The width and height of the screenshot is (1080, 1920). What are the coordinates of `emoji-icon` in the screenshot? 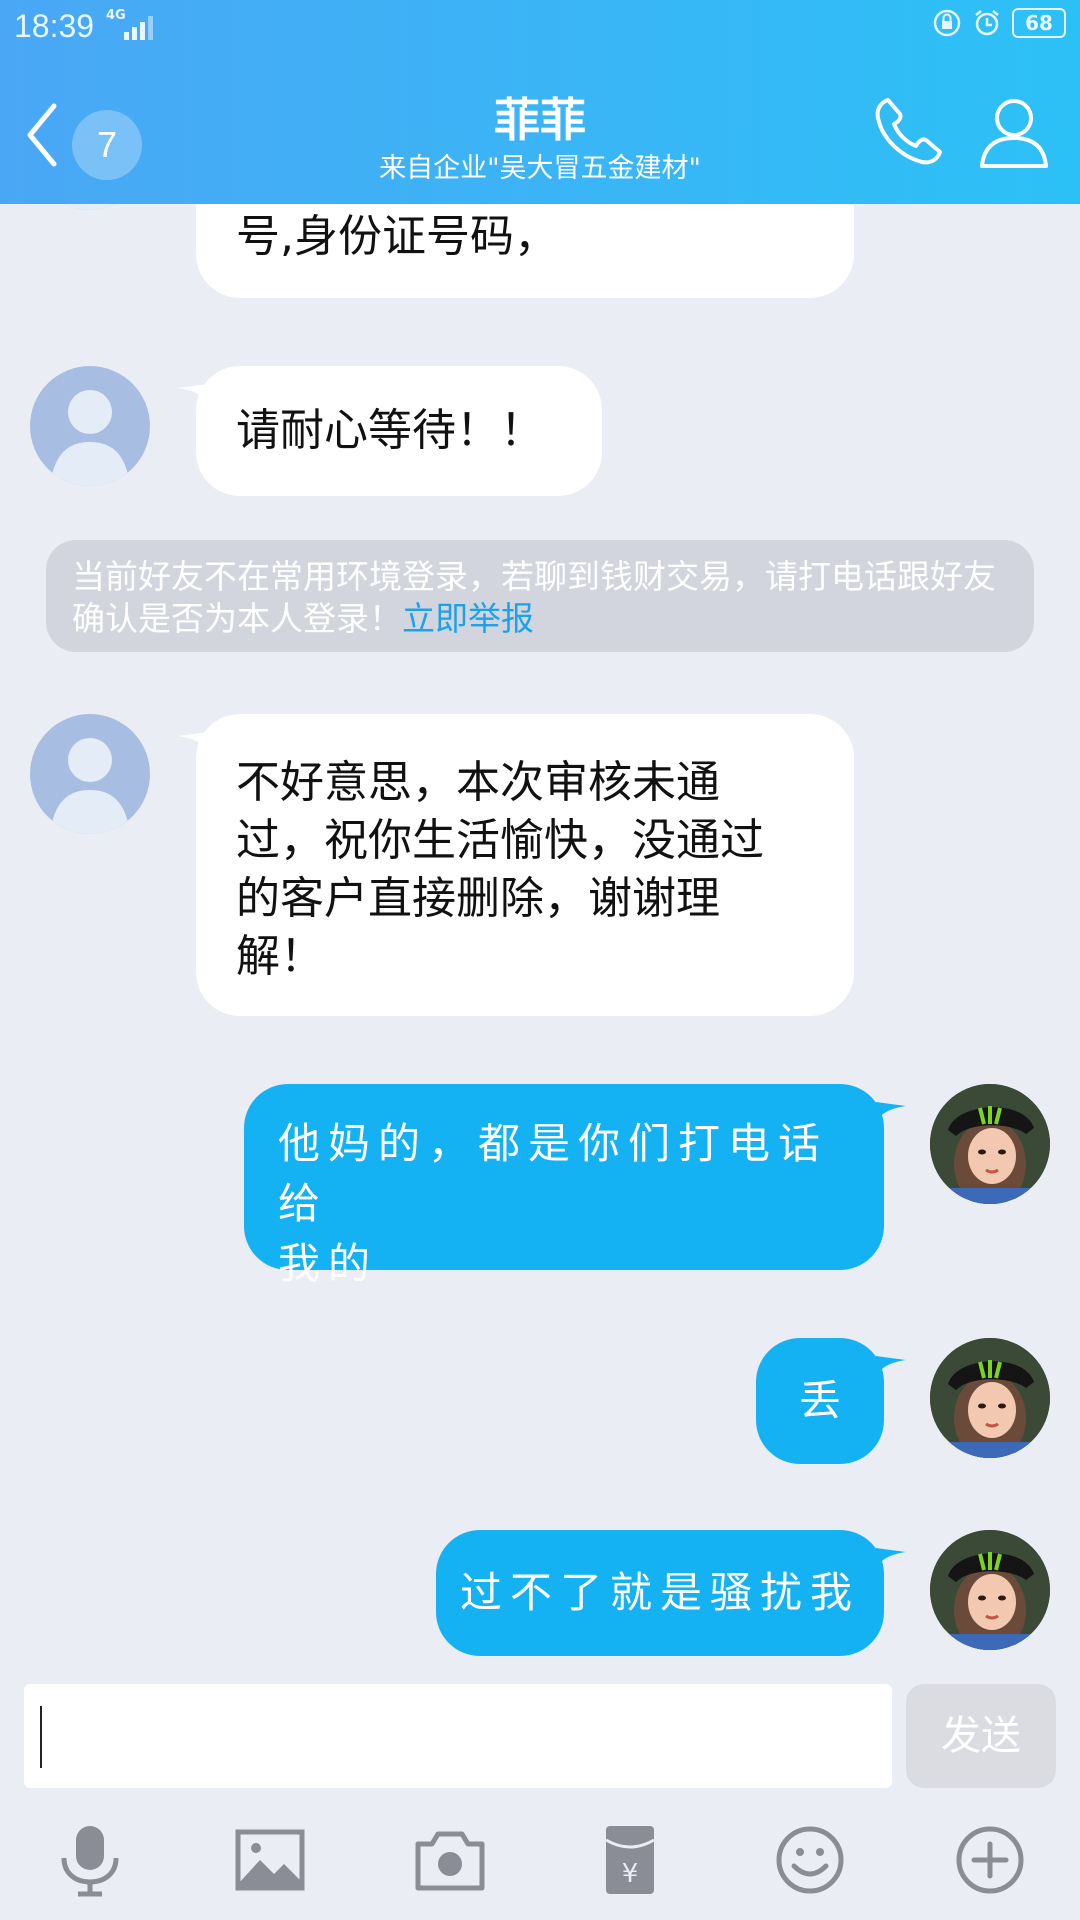 It's located at (810, 1860).